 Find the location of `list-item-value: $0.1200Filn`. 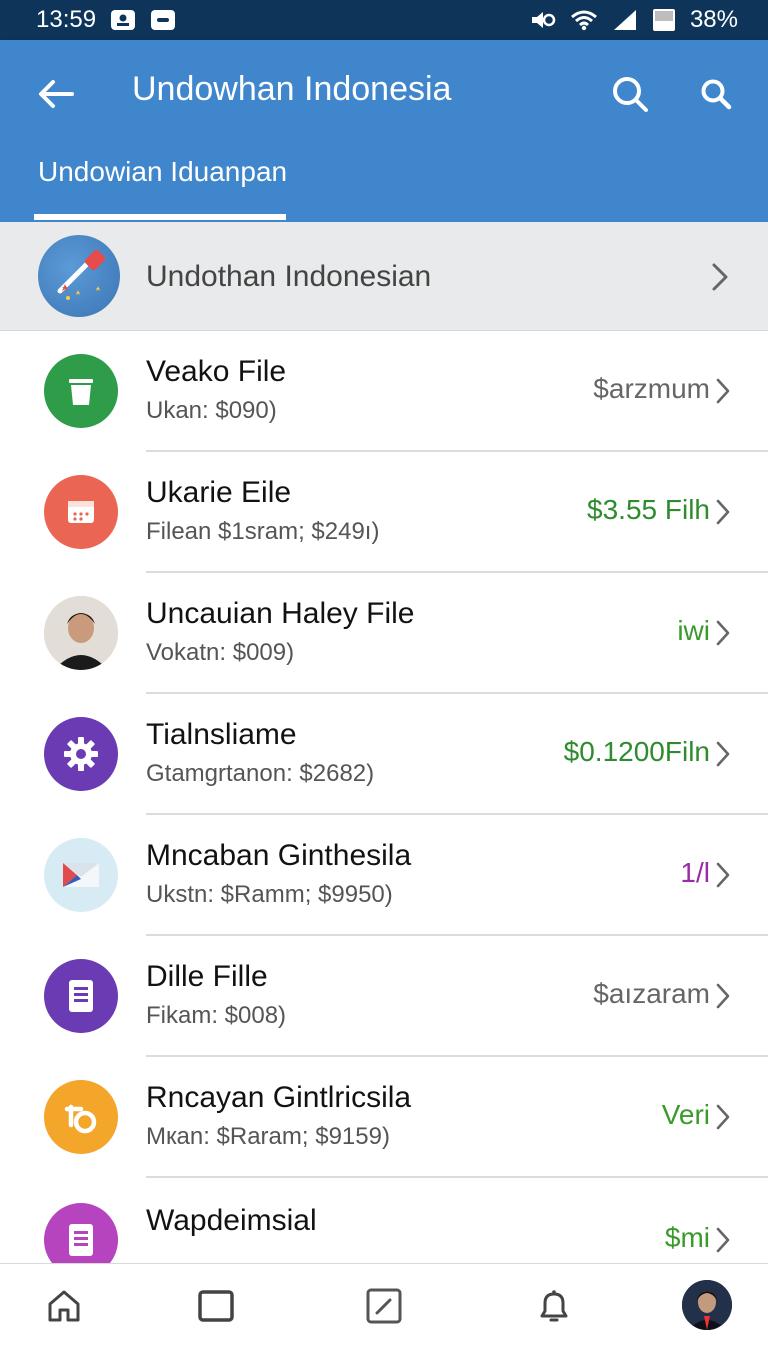

list-item-value: $0.1200Filn is located at coordinates (636, 751).